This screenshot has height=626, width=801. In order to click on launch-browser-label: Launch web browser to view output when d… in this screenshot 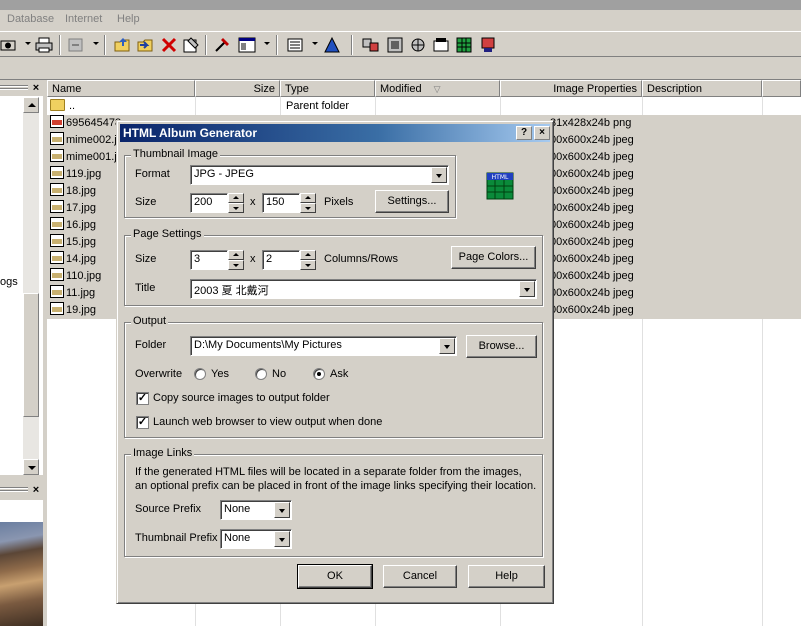, I will do `click(267, 422)`.